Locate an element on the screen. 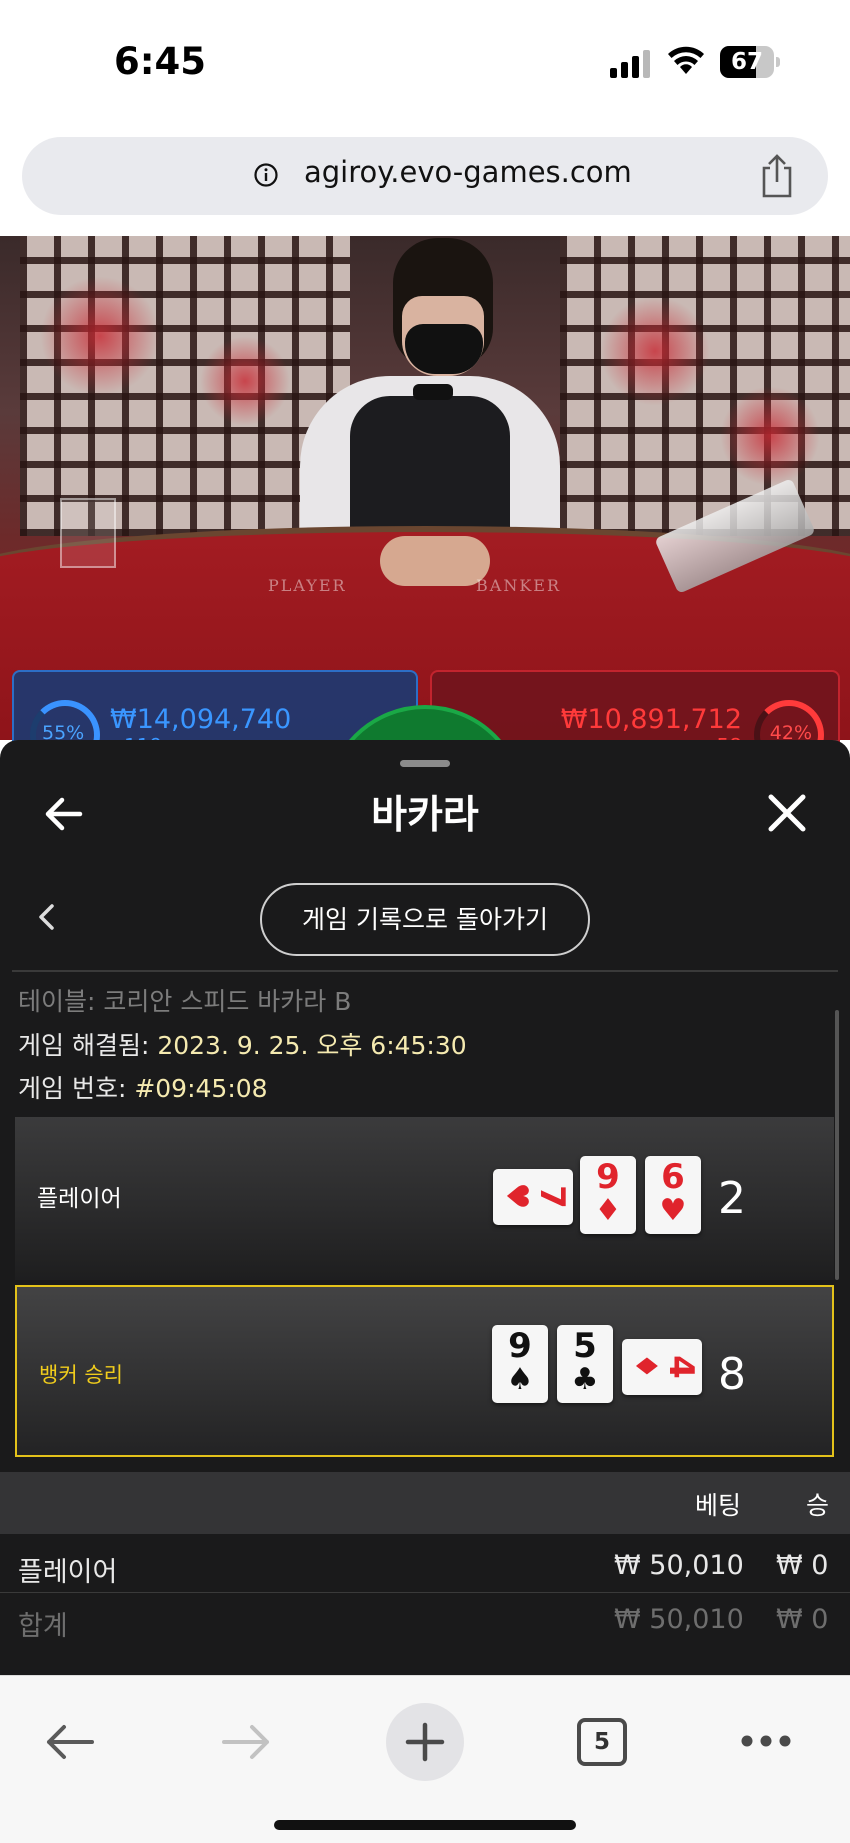  felt-banker-label: BANKER is located at coordinates (518, 585).